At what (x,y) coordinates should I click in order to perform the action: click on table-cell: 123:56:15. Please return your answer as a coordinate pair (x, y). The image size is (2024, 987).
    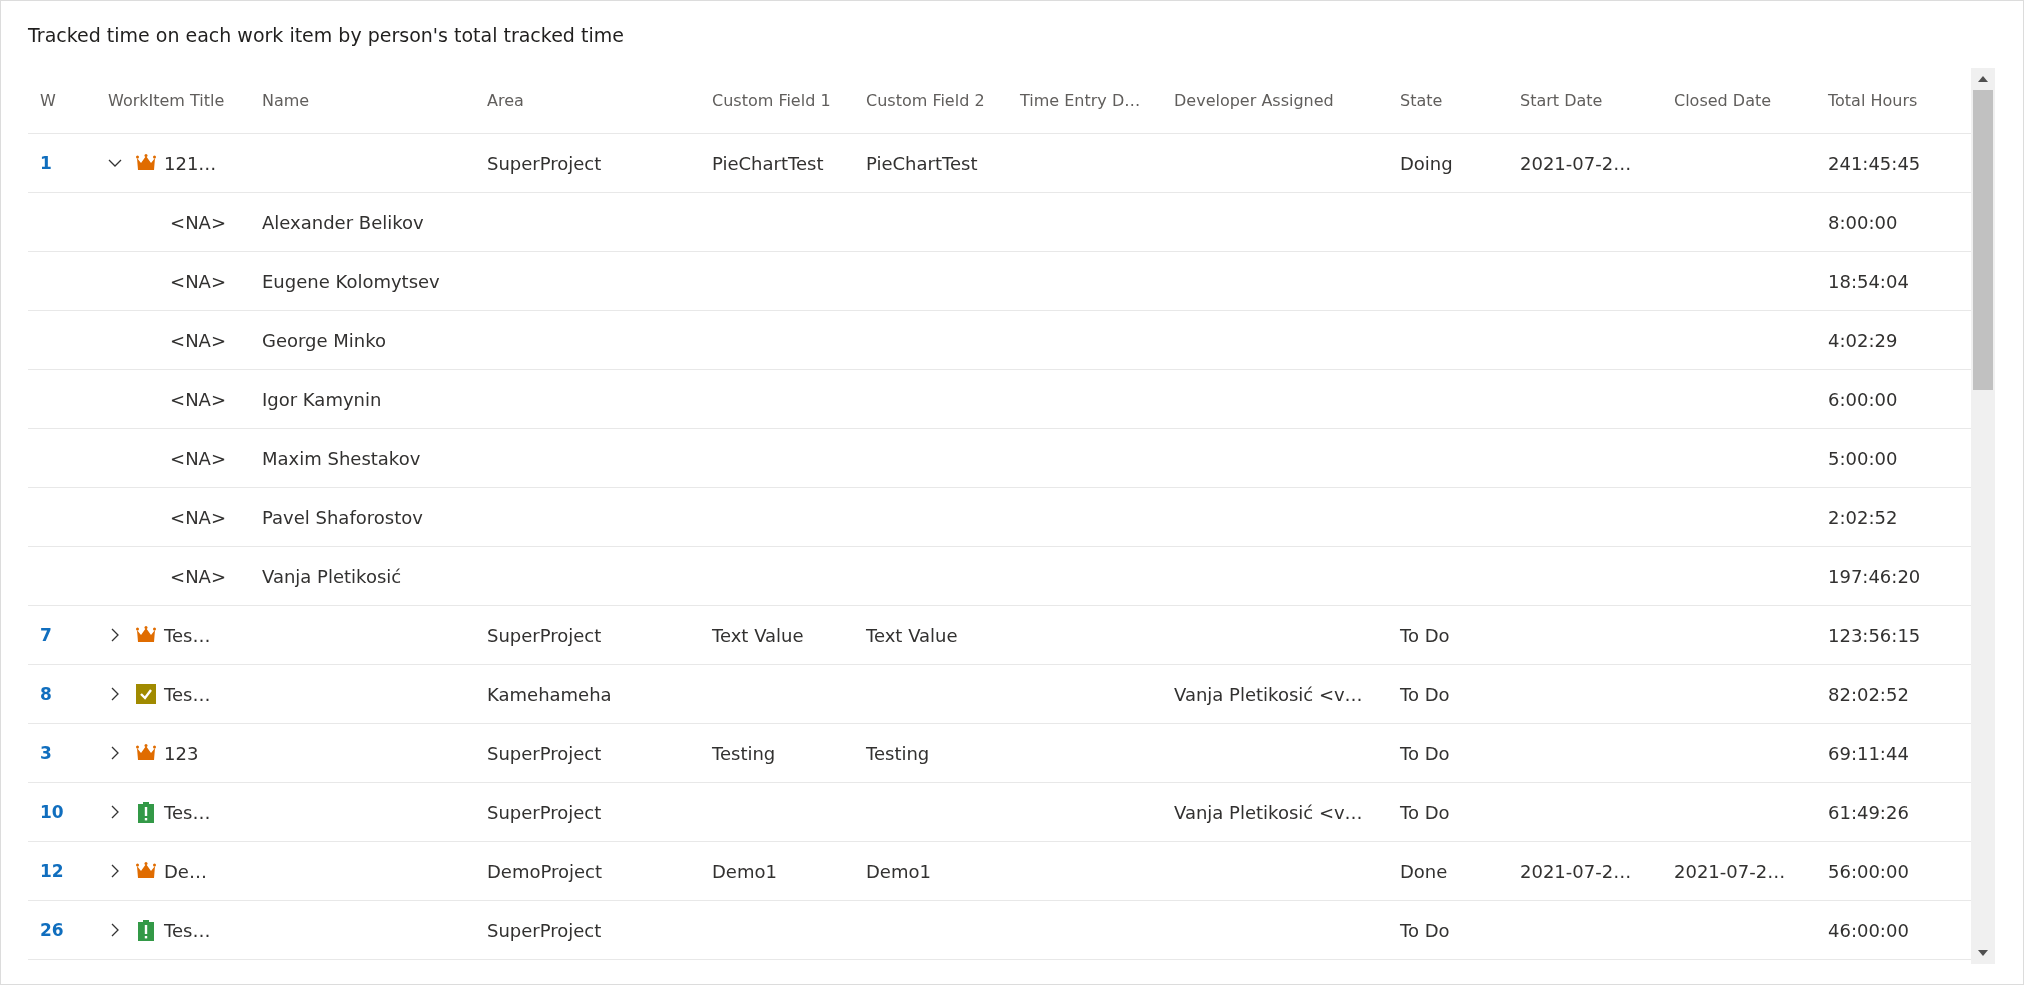
    Looking at the image, I should click on (1874, 635).